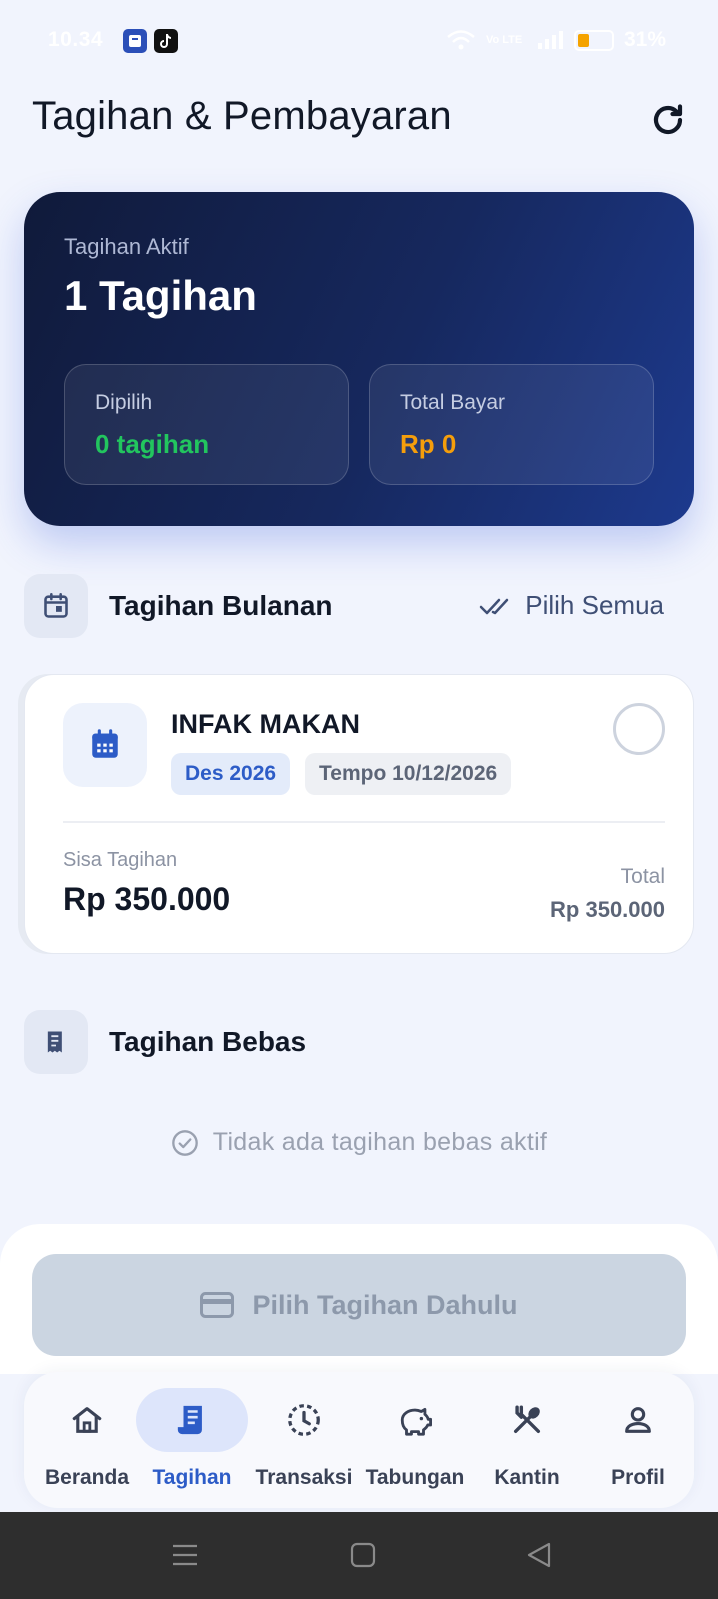  I want to click on total-pay-label: Total Bayar, so click(453, 402).